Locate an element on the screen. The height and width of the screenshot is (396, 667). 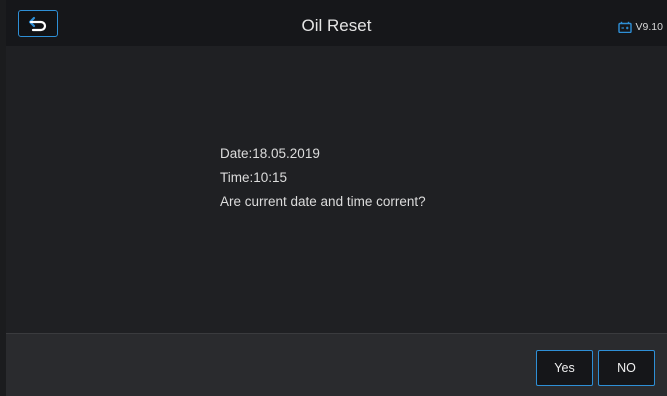
date-line: Date:18.05.2019 is located at coordinates (270, 153).